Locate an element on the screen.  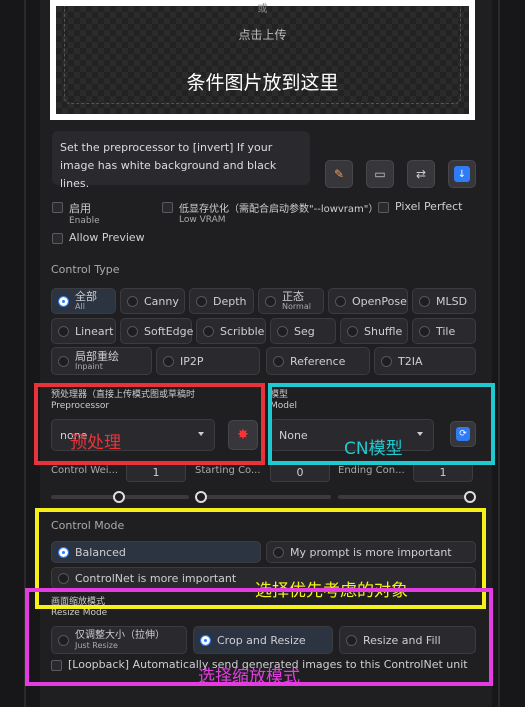
pixel-perfect-checkbox: Pixel Perfect is located at coordinates (420, 206).